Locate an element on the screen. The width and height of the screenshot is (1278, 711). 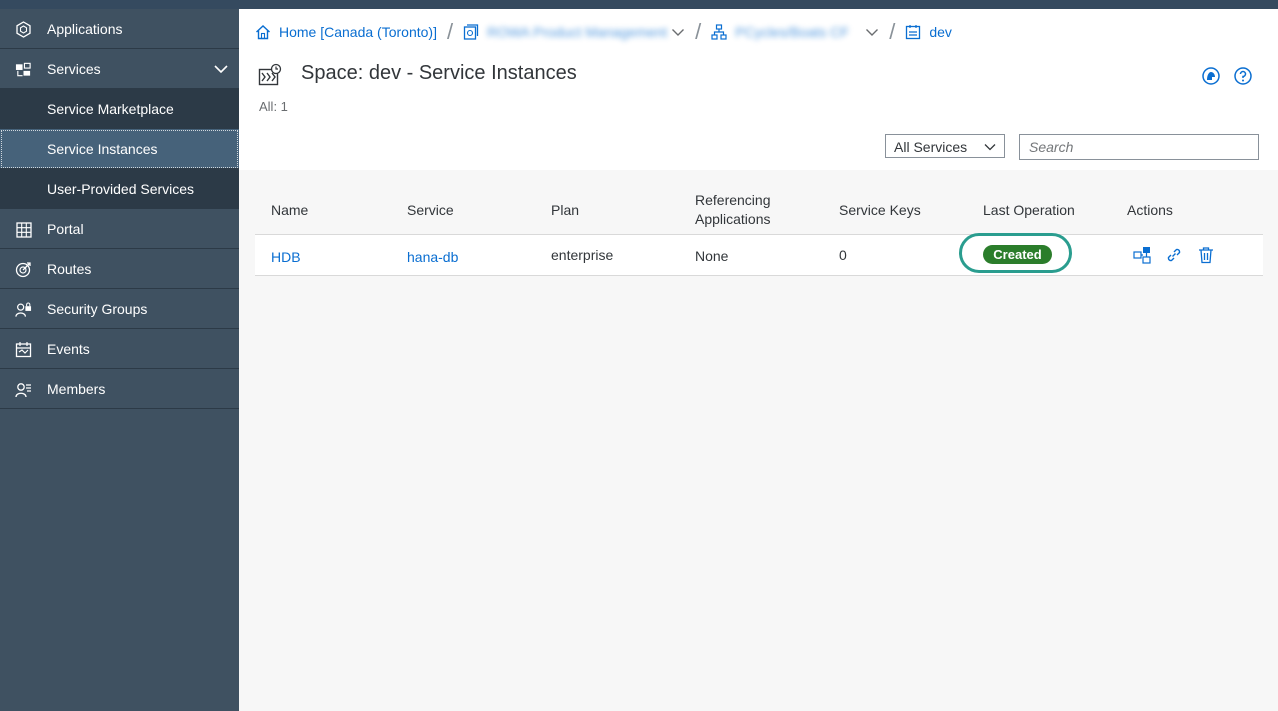
instance-count: All: 1 is located at coordinates (273, 106).